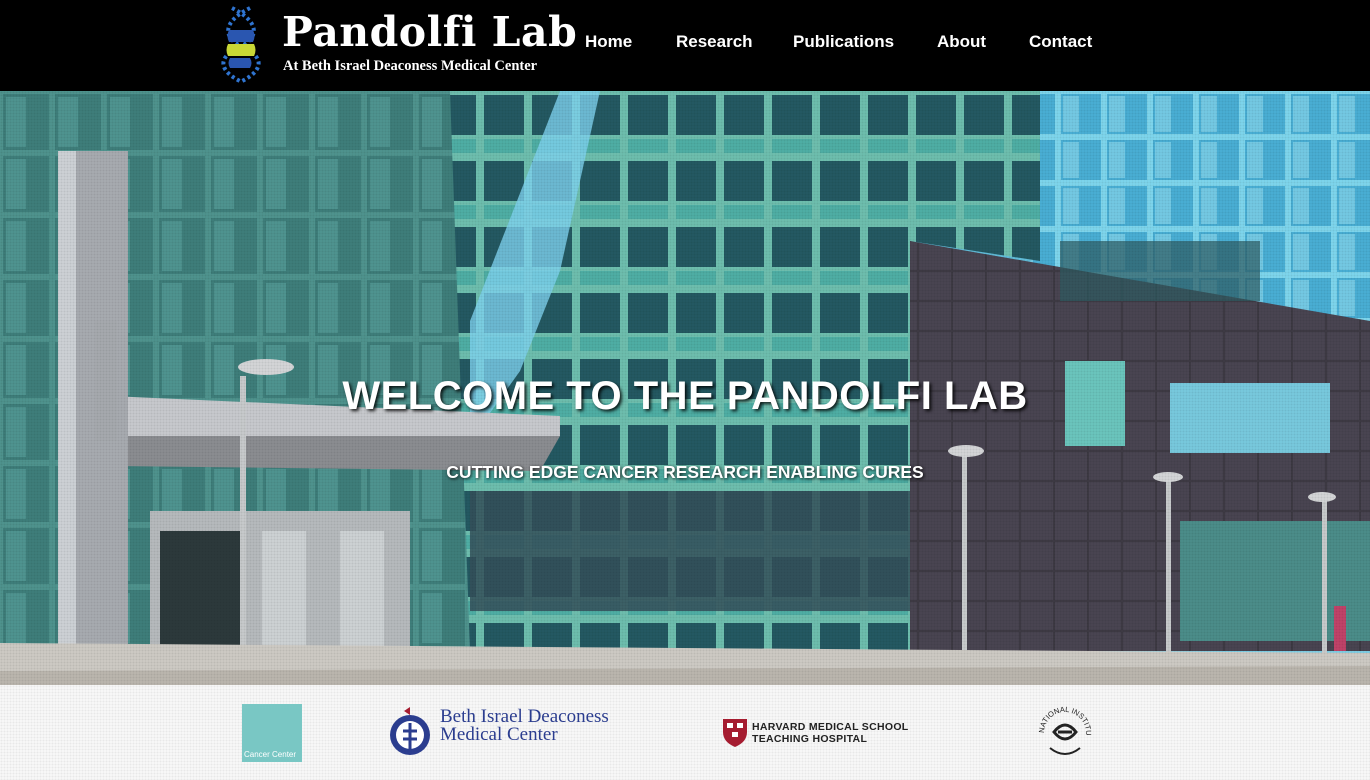 This screenshot has height=780, width=1370. What do you see at coordinates (410, 731) in the screenshot?
I see `bidmc-seal-icon` at bounding box center [410, 731].